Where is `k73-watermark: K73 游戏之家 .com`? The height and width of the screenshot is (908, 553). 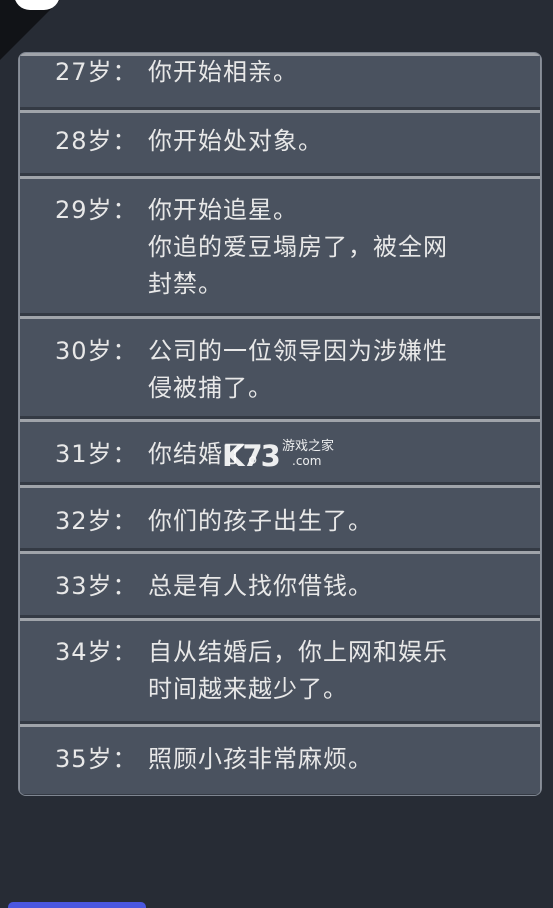
k73-watermark: K73 游戏之家 .com is located at coordinates (302, 458).